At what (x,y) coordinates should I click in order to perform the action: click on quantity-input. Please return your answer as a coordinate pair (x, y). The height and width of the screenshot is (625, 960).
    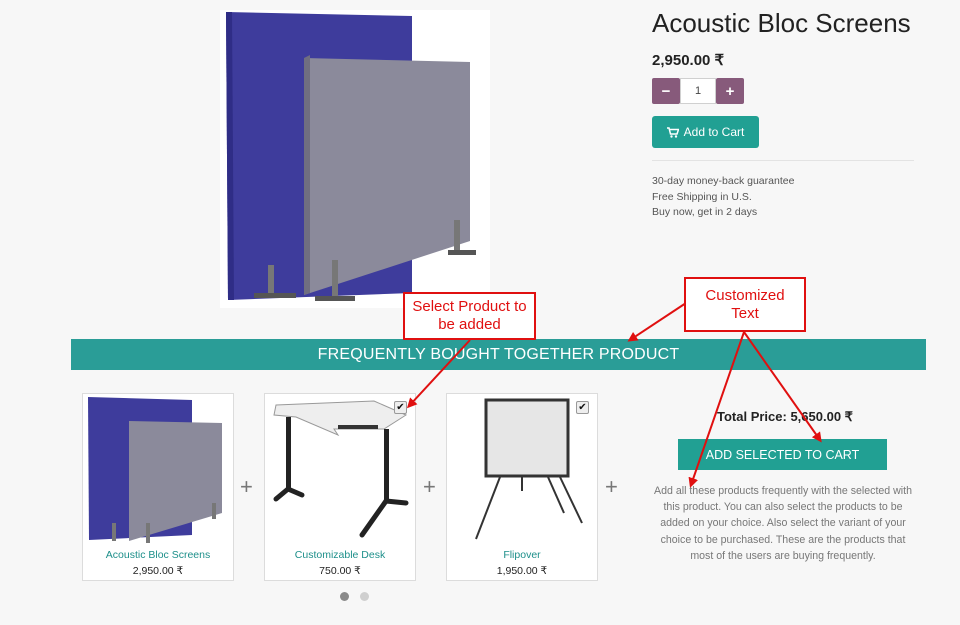
    Looking at the image, I should click on (698, 91).